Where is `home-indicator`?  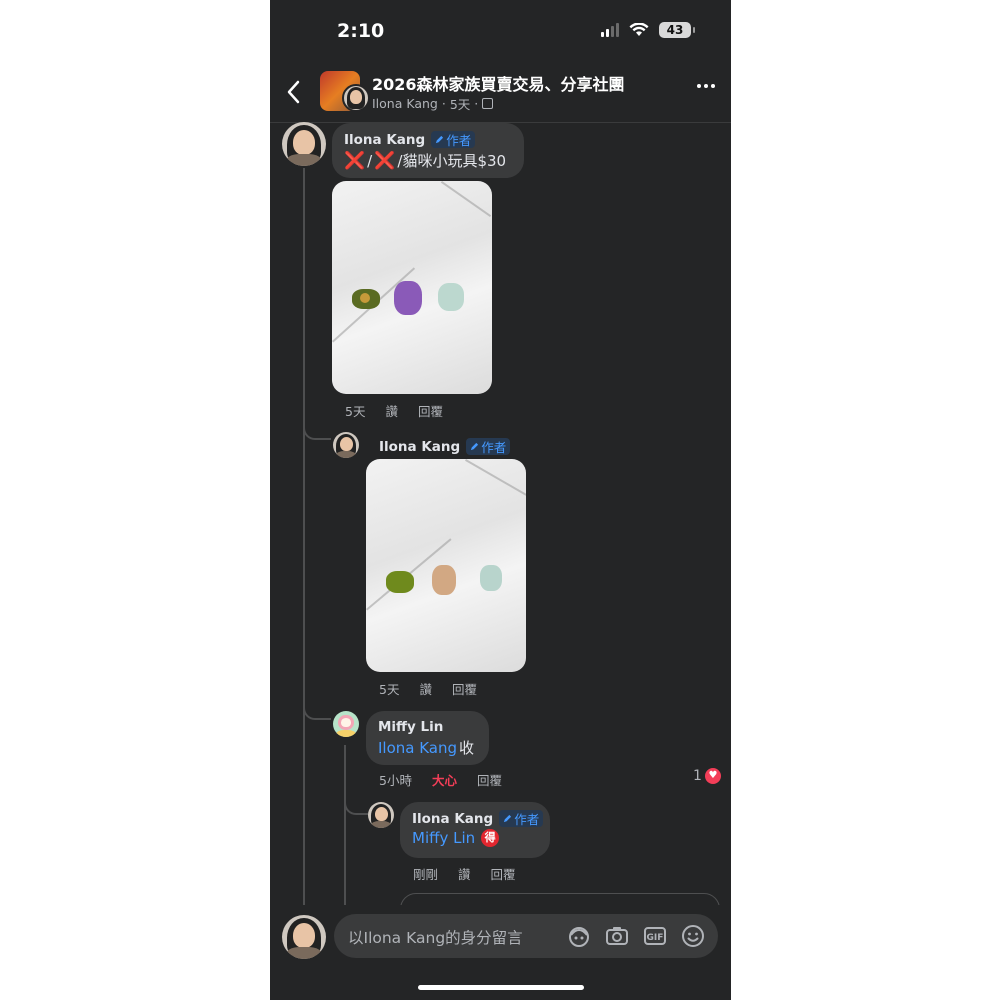
home-indicator is located at coordinates (501, 987).